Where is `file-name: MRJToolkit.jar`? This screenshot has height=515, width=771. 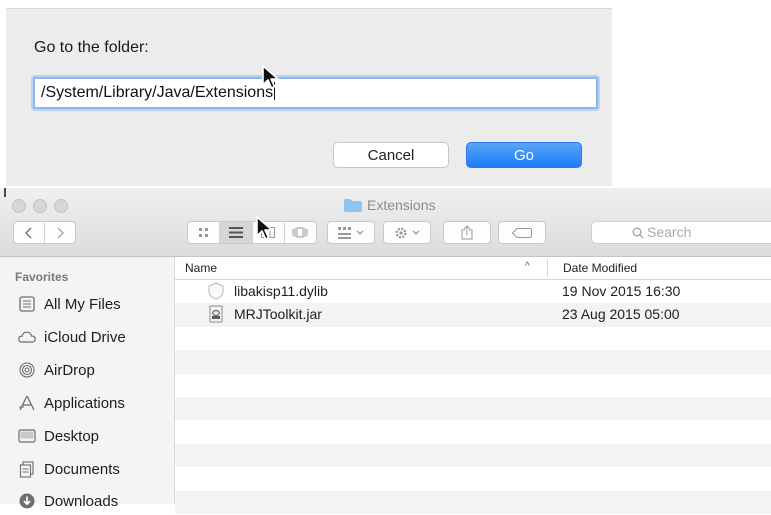 file-name: MRJToolkit.jar is located at coordinates (278, 314).